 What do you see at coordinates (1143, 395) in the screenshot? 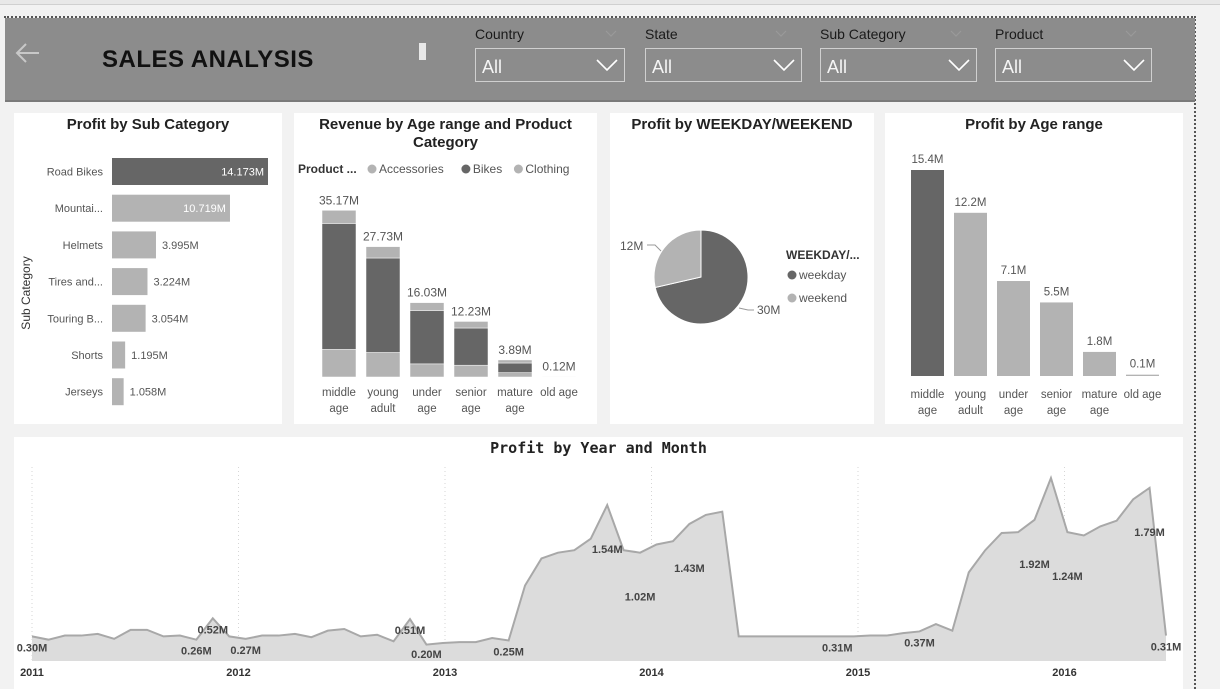
I see `tick-label: old age` at bounding box center [1143, 395].